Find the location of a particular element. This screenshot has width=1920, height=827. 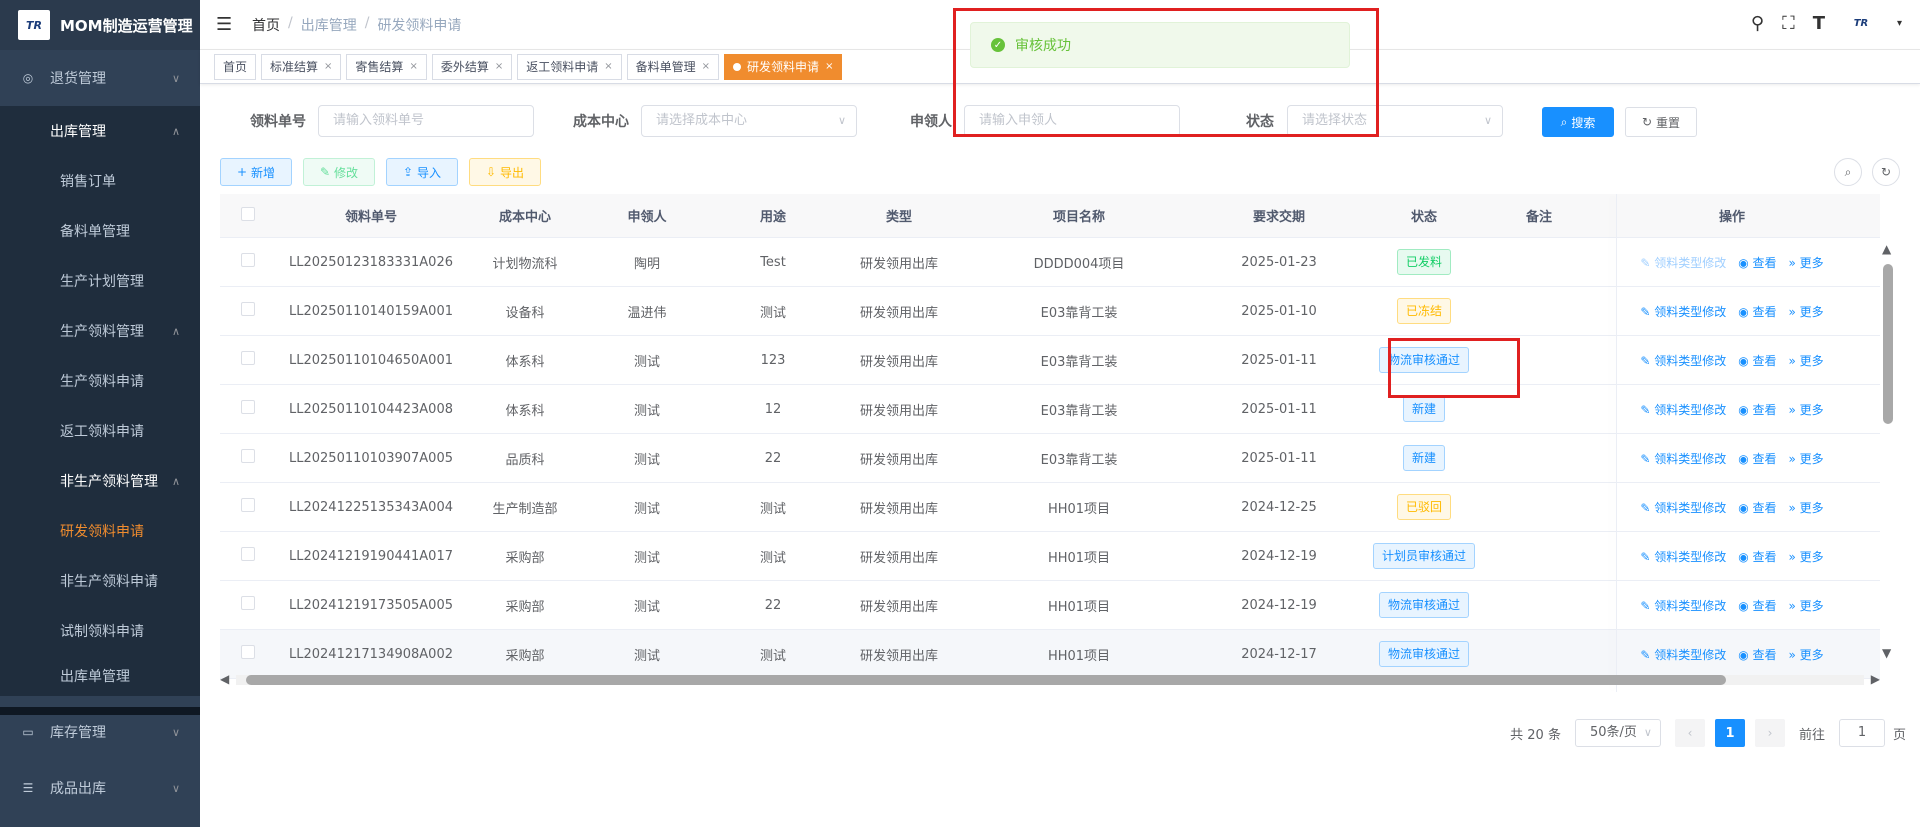

sidebar-item-nonproduction-requisition: 非生产领料管理 ∧ is located at coordinates (100, 481).